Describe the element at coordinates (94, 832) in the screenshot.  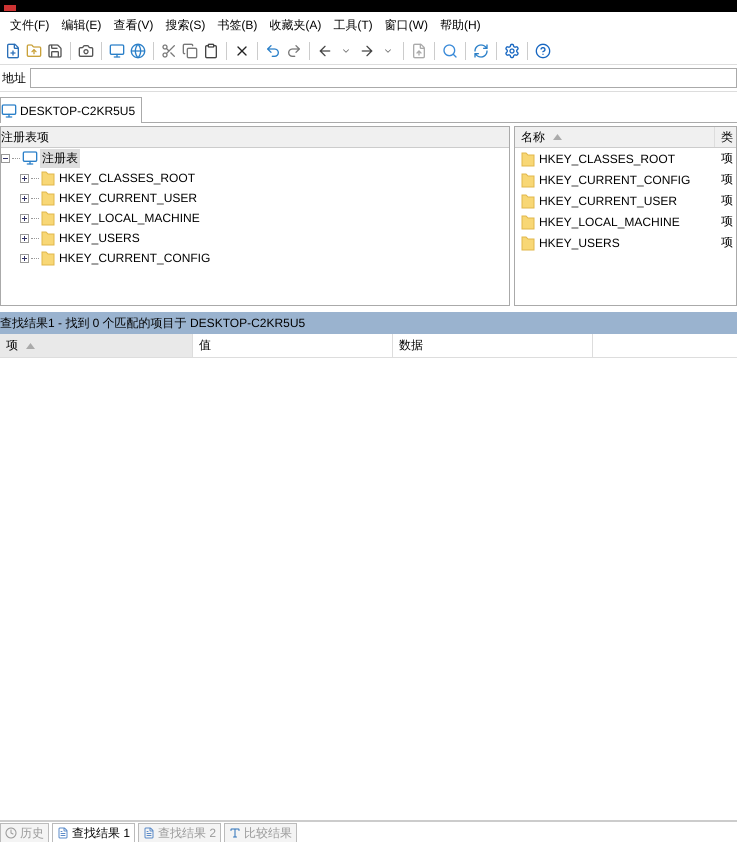
I see `bottom-tab: 查找结果 1` at that location.